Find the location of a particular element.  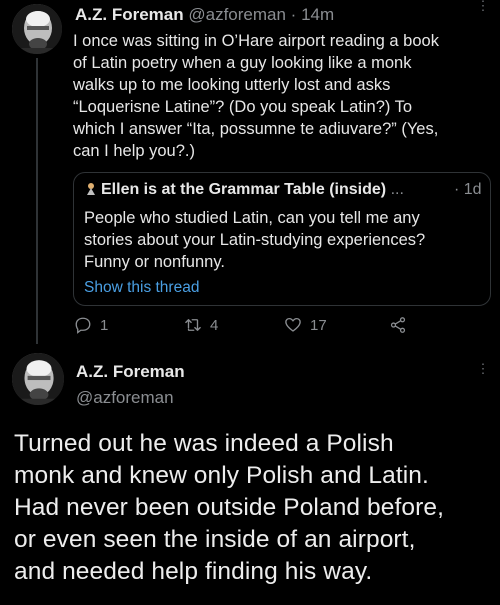

retweet-button: 4 is located at coordinates (201, 325).